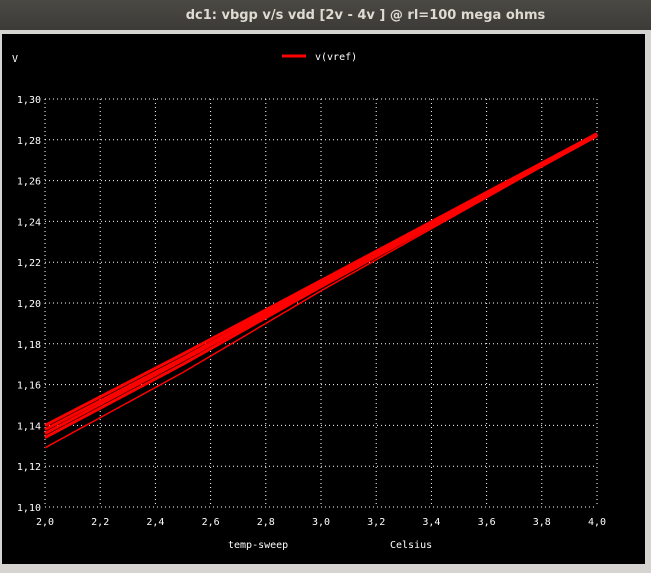 This screenshot has height=573, width=651. What do you see at coordinates (29, 508) in the screenshot?
I see `y-tick-label: 1,10` at bounding box center [29, 508].